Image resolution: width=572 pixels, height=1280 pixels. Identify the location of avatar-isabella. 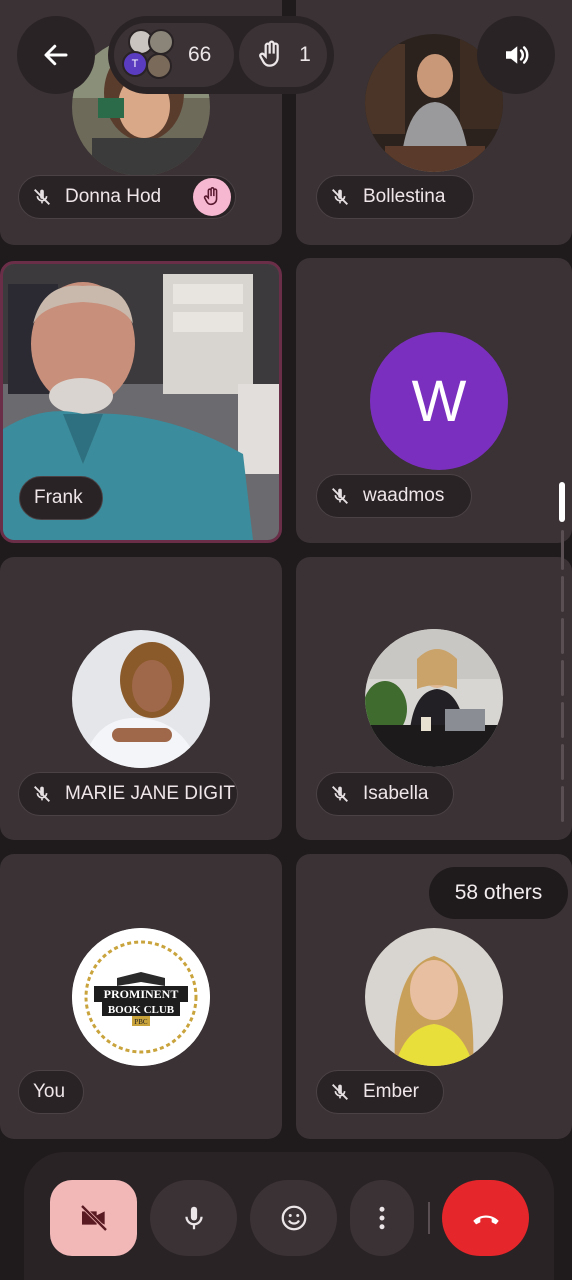
(434, 698).